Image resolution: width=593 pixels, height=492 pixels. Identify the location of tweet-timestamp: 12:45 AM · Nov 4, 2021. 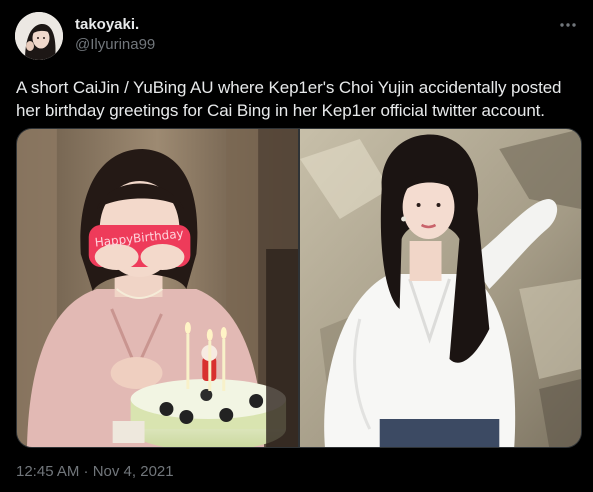
(95, 472).